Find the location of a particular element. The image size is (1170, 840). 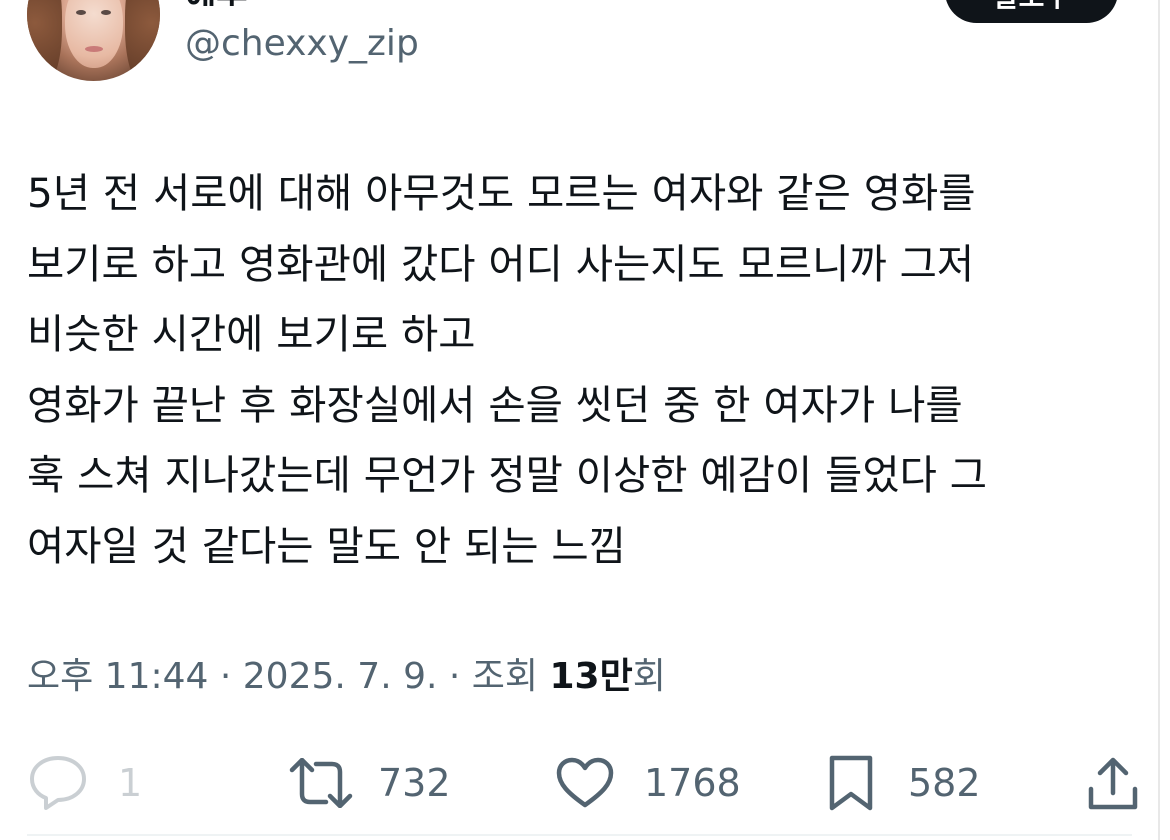

bookmark-count: 582 is located at coordinates (944, 782).